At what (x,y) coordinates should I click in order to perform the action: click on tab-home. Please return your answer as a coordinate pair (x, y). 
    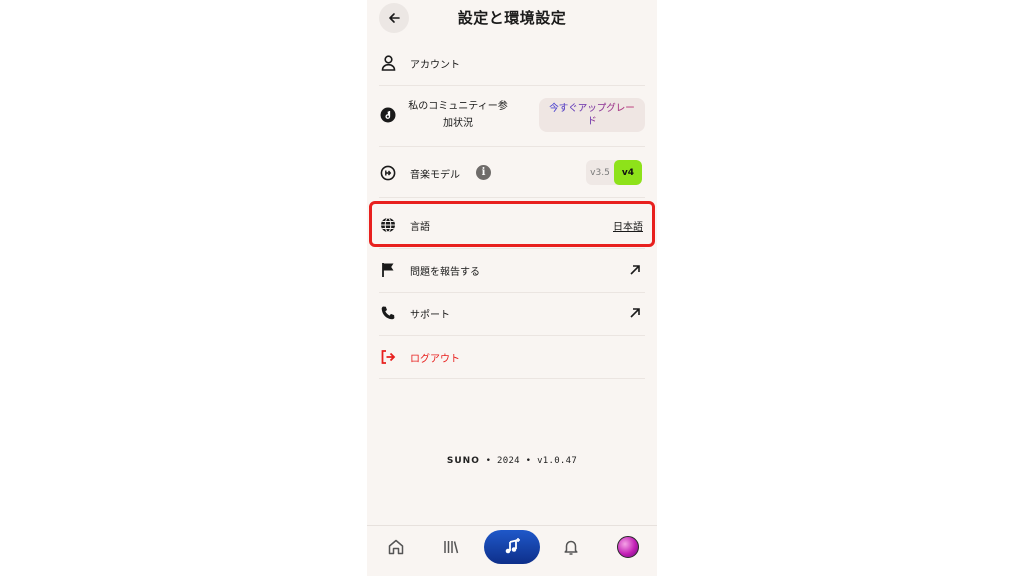
    Looking at the image, I should click on (396, 547).